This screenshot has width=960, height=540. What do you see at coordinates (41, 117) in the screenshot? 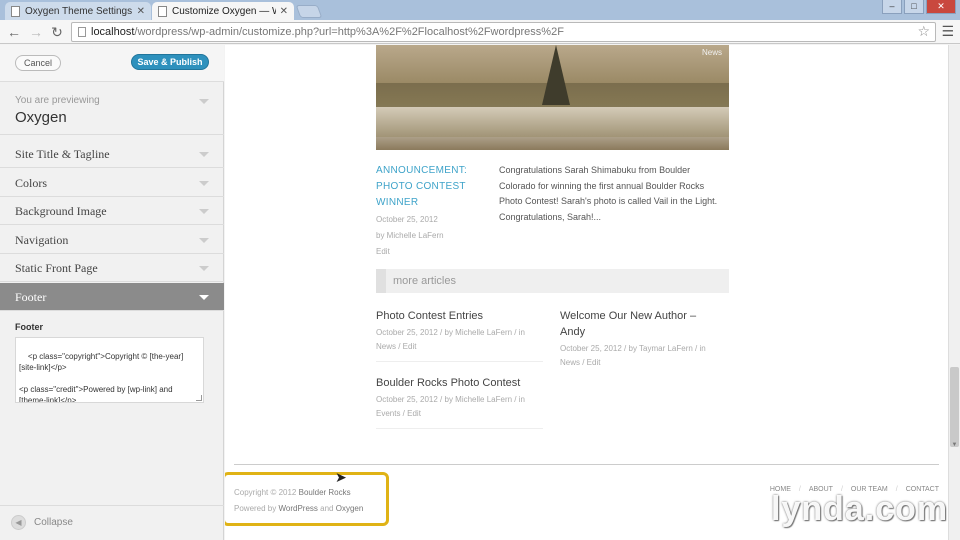
I see `theme-name: Oxygen` at bounding box center [41, 117].